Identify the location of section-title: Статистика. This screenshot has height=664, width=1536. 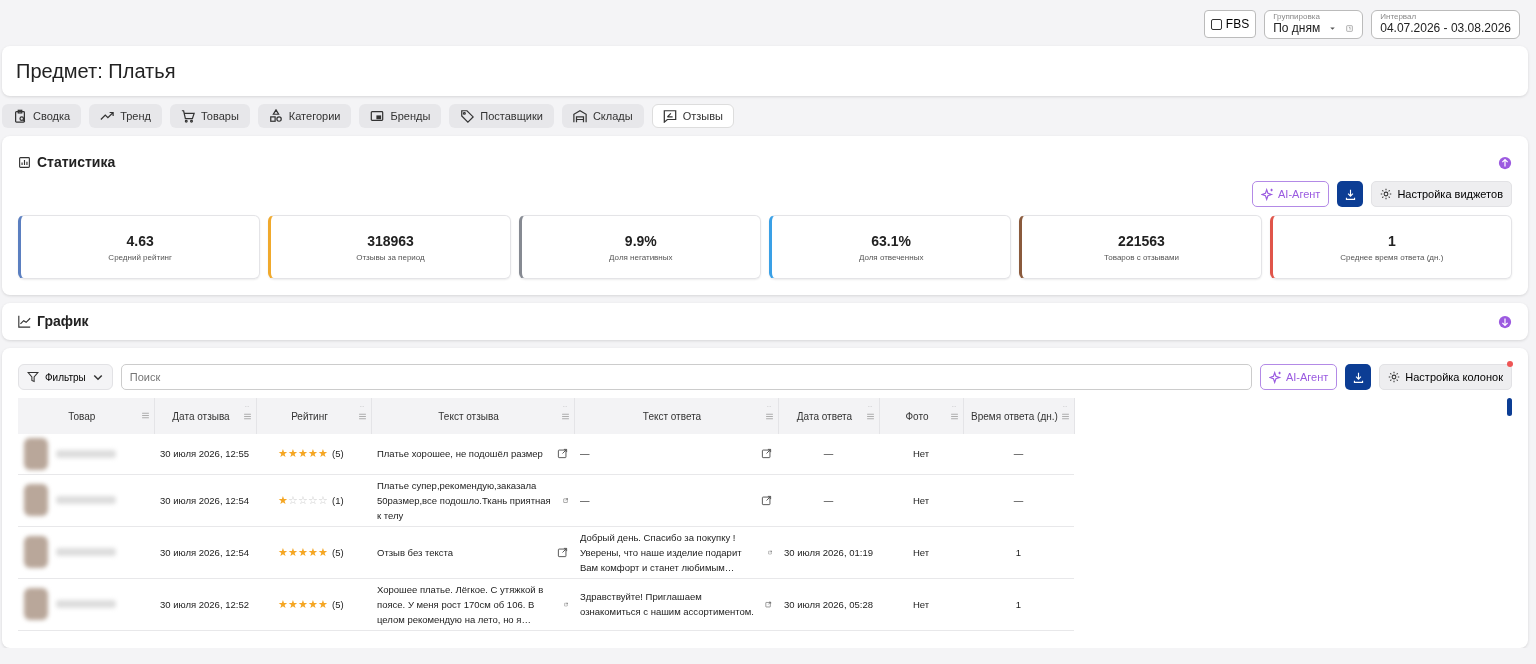
(76, 162).